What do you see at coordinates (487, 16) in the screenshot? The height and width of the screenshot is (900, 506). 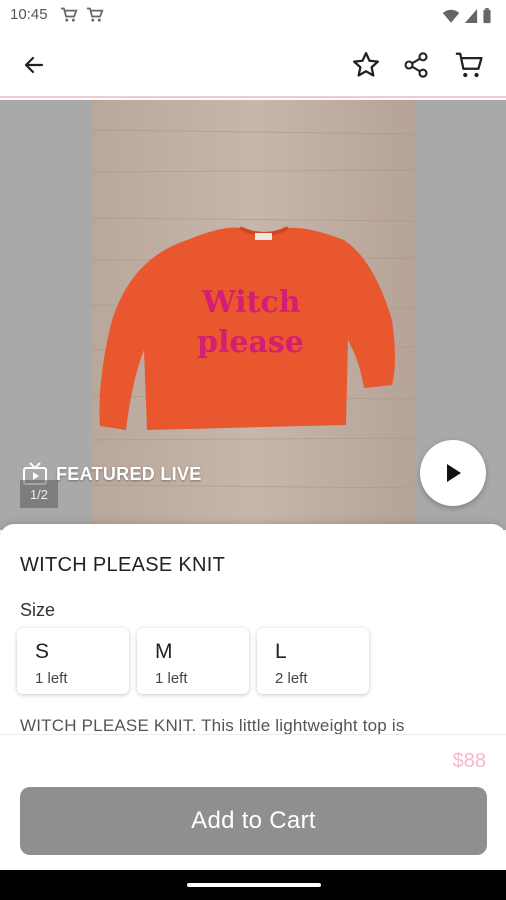 I see `battery-icon` at bounding box center [487, 16].